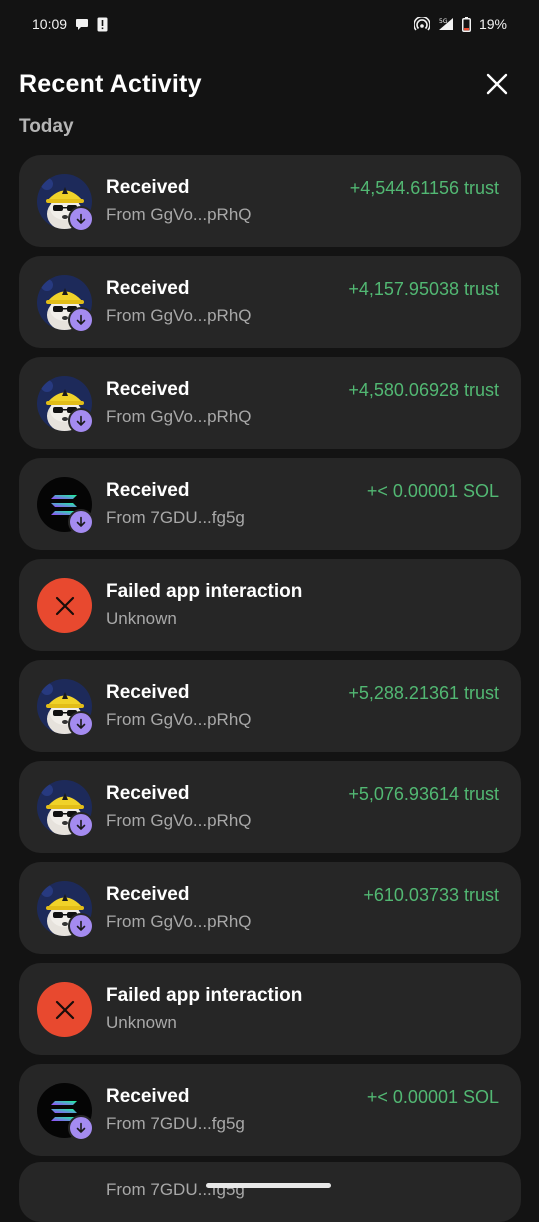  I want to click on battery-percent: 19%, so click(492, 24).